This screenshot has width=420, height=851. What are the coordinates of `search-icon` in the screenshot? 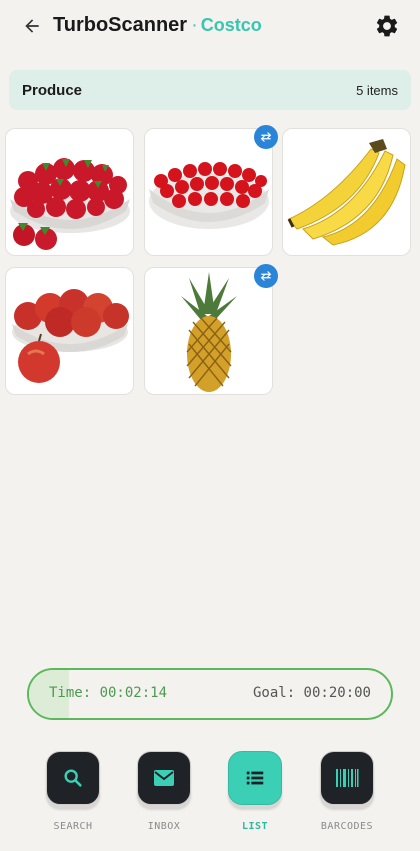 It's located at (73, 778).